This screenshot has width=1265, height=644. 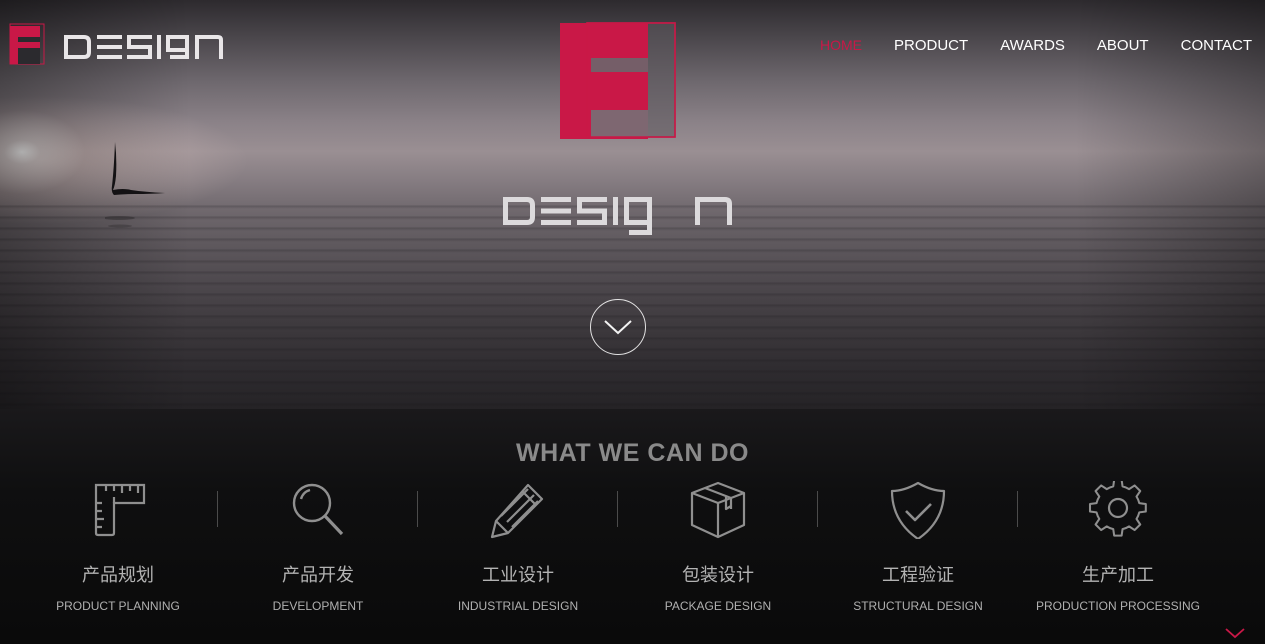 I want to click on service-title-en: PRODUCT PLANNING, so click(x=118, y=606).